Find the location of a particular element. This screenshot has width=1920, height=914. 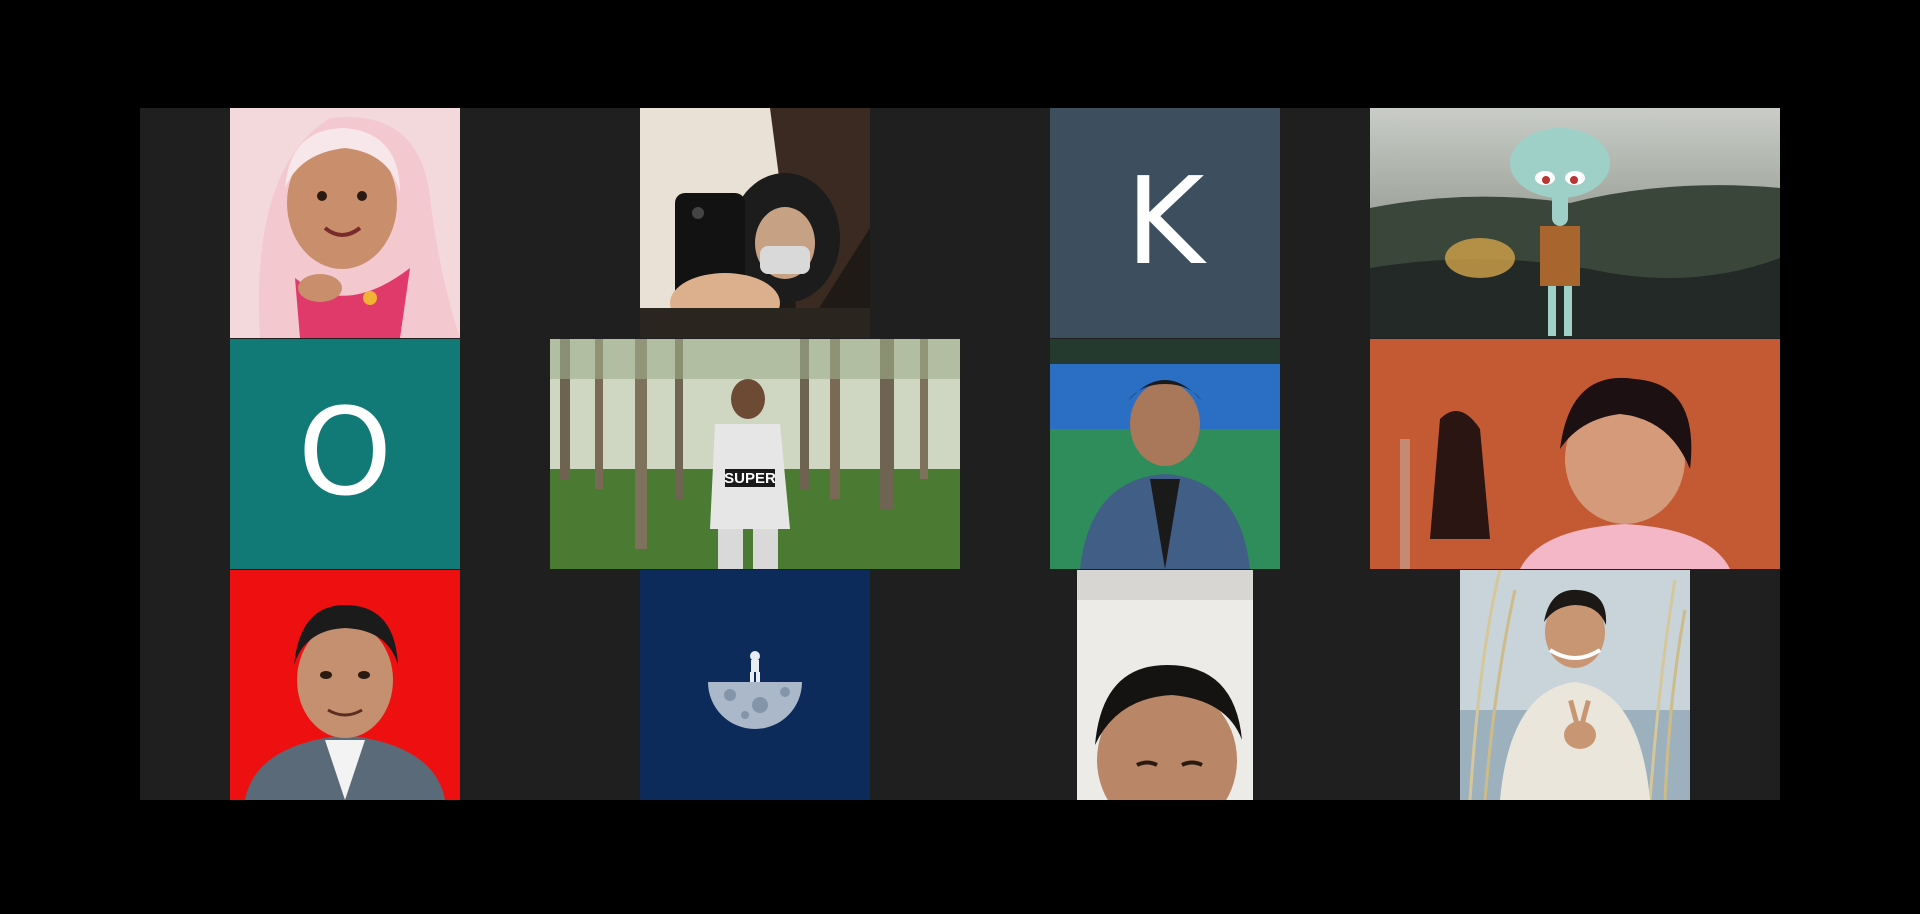

participant-video-orange-room is located at coordinates (1575, 454).